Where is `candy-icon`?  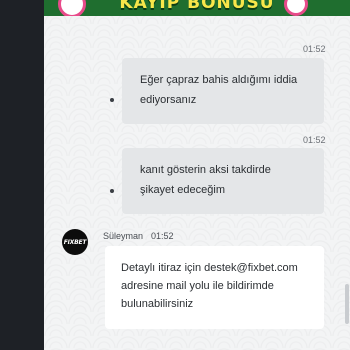
candy-icon is located at coordinates (296, 8).